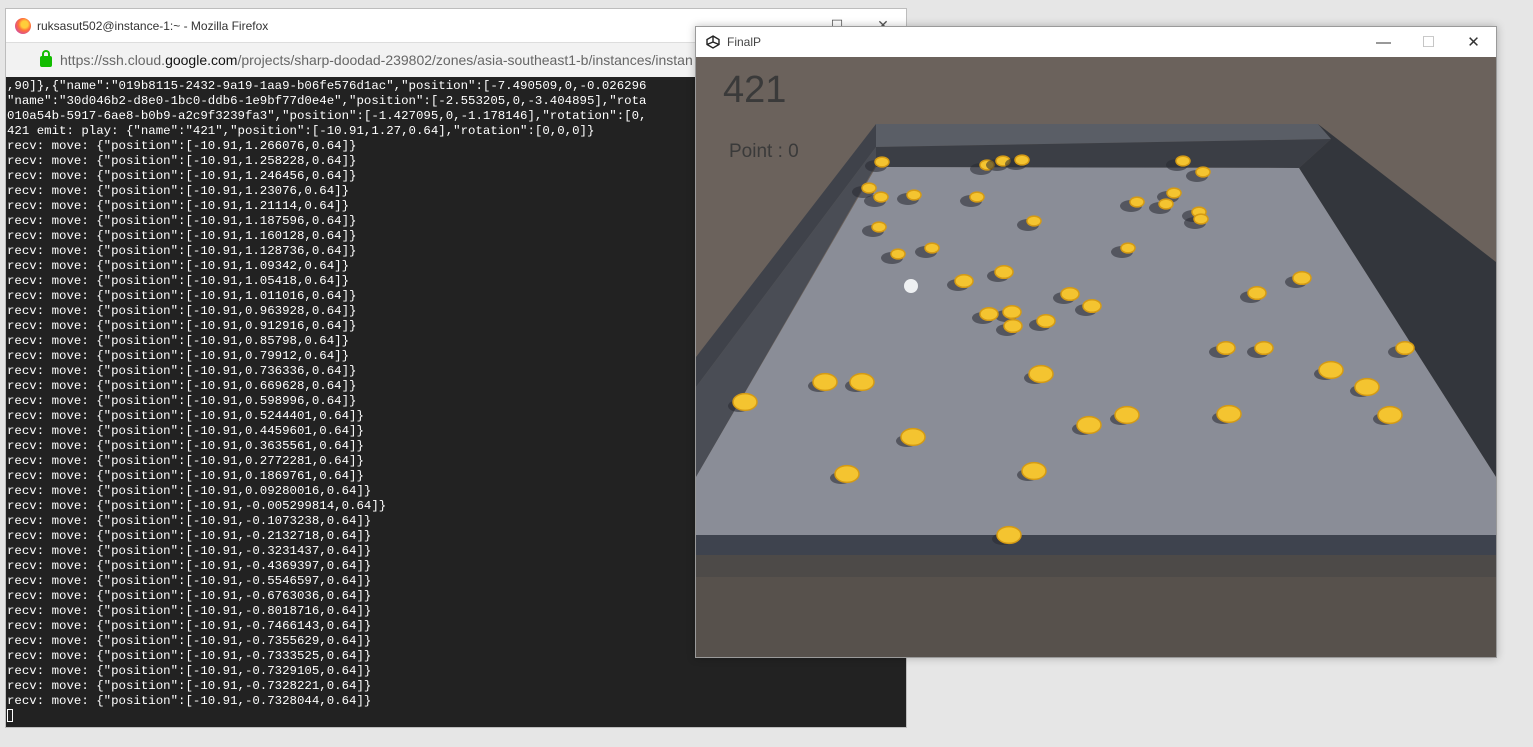 This screenshot has height=747, width=1533. I want to click on points-label: Point : 0, so click(764, 151).